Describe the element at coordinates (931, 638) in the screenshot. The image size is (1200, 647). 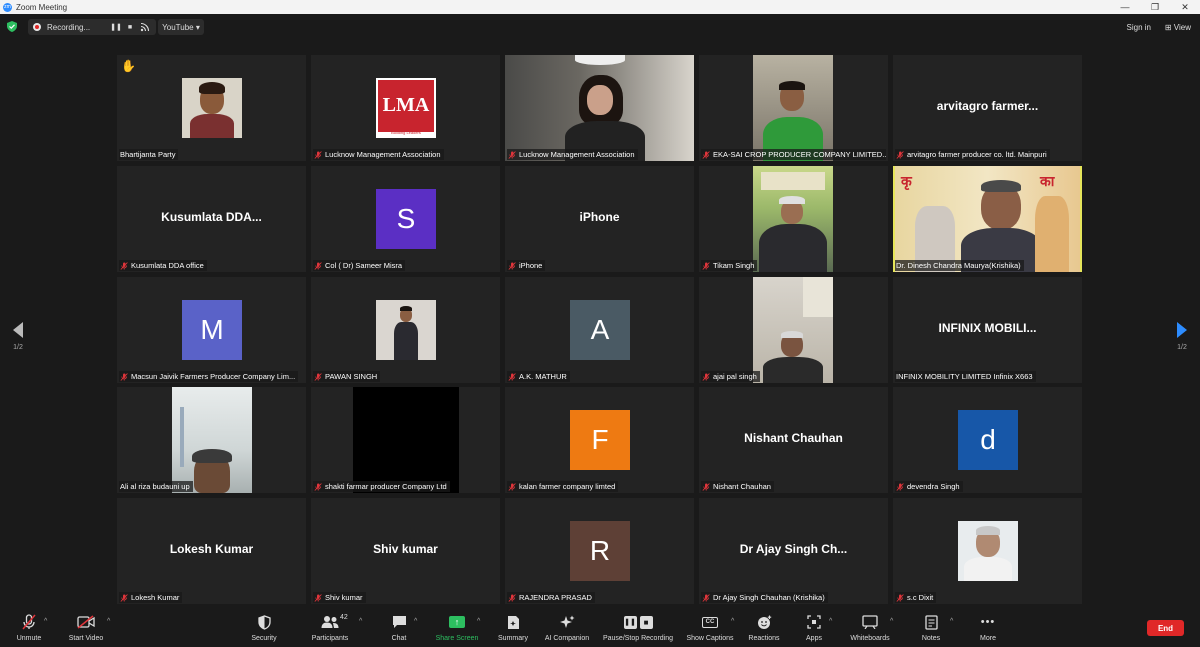
I see `notes-label: Notes` at that location.